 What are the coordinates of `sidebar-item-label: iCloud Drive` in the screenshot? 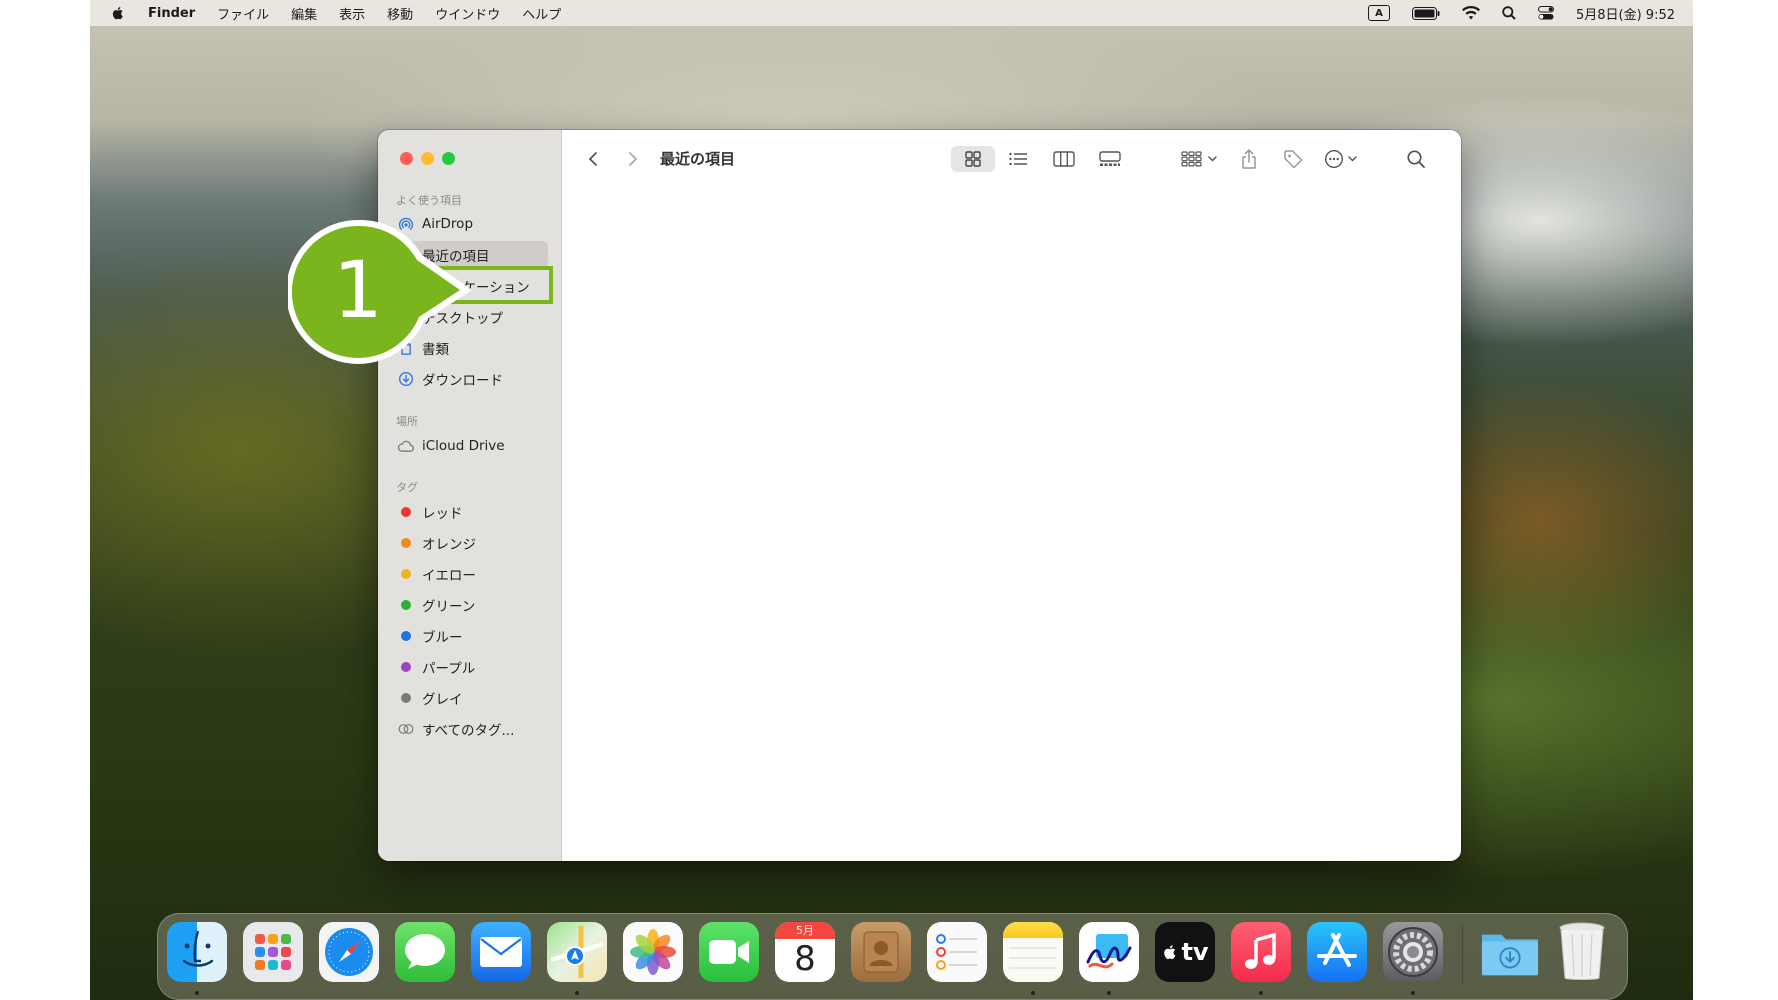 It's located at (463, 446).